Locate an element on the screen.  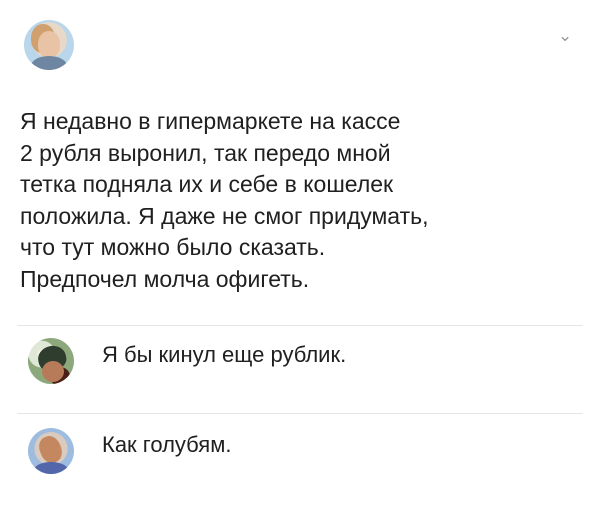
comment-item: Как голубям. is located at coordinates (300, 458).